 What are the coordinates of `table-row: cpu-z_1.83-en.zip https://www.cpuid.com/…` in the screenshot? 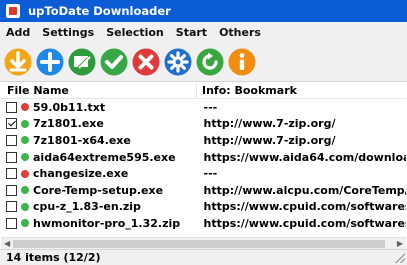 It's located at (203, 207).